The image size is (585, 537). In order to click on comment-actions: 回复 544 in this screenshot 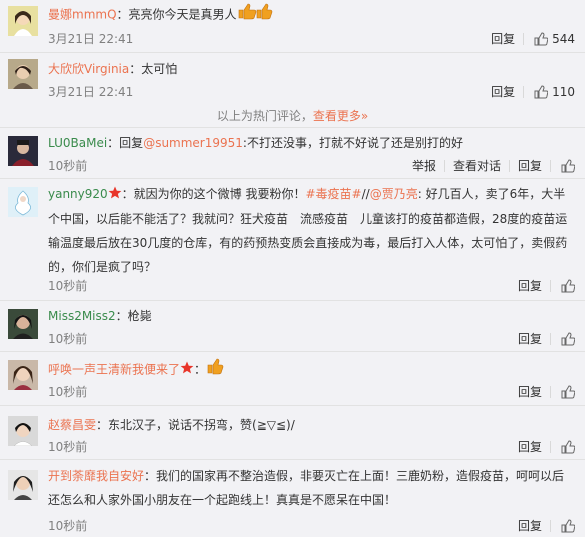, I will do `click(529, 38)`.